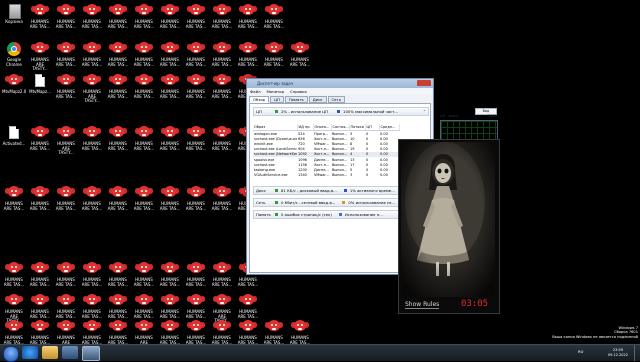 This screenshot has width=640, height=362. I want to click on title-bar: Диспетчер задач, so click(340, 83).